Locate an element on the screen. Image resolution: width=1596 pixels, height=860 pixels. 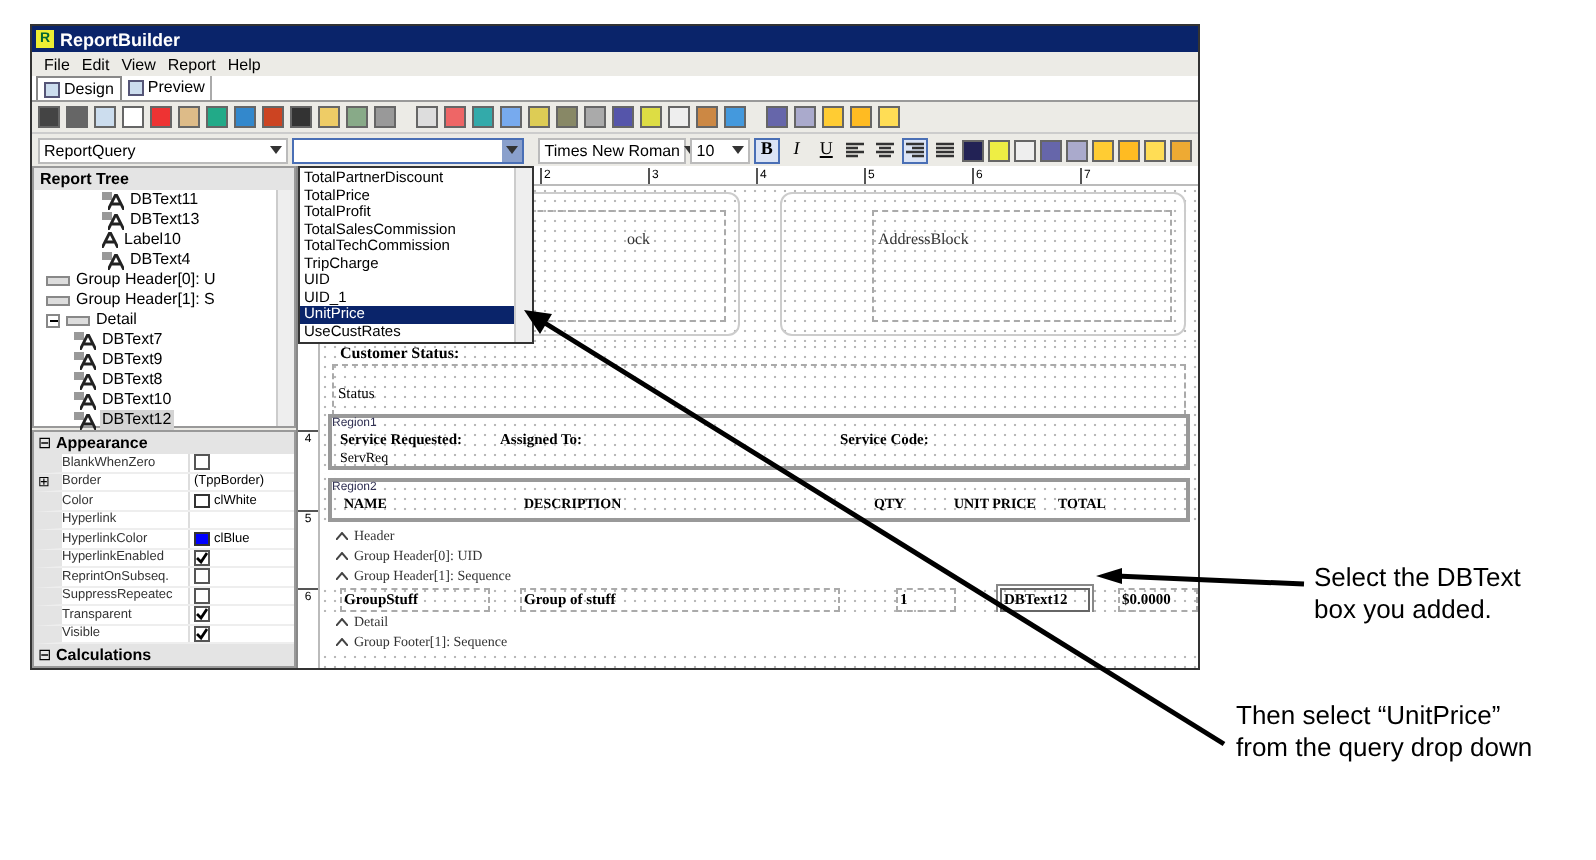
panel-title: Report Tree is located at coordinates (164, 179).